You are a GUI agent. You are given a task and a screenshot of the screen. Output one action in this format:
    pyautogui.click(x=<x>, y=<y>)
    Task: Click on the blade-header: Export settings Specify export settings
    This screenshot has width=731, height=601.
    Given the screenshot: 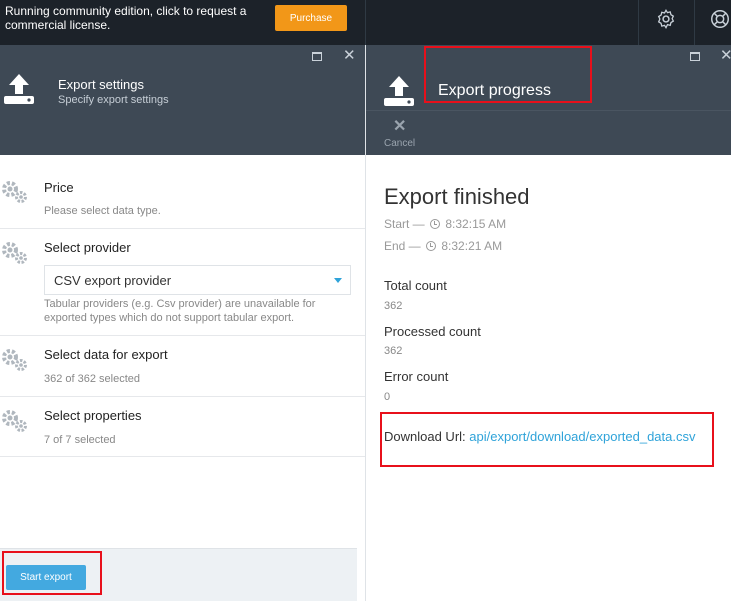 What is the action you would take?
    pyautogui.click(x=182, y=111)
    